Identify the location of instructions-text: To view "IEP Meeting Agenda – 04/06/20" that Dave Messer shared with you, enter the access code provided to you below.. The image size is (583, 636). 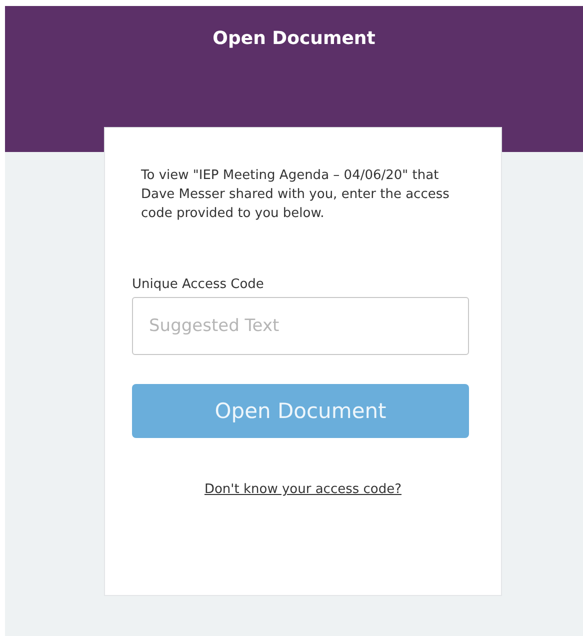
(295, 195).